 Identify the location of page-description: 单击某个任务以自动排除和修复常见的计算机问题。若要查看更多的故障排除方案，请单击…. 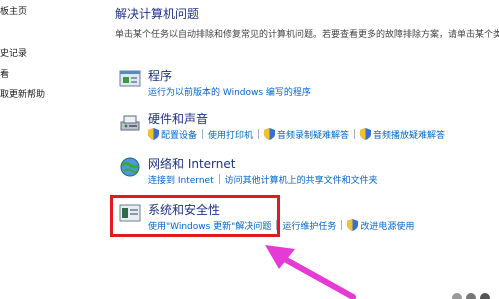
(307, 33).